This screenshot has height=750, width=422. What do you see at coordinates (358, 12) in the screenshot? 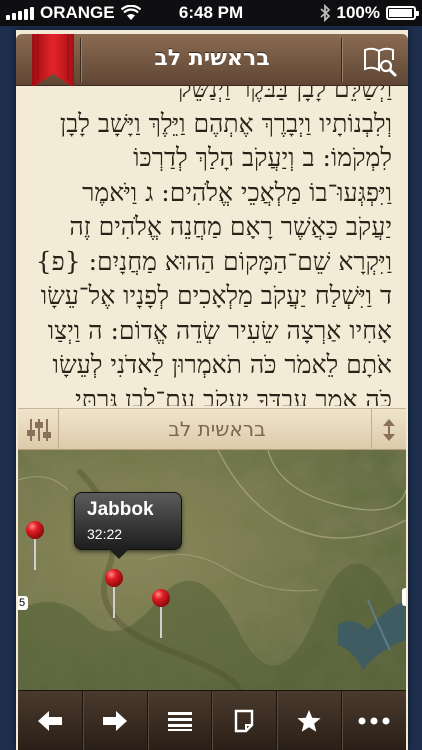
I see `battery-percent: 100%` at bounding box center [358, 12].